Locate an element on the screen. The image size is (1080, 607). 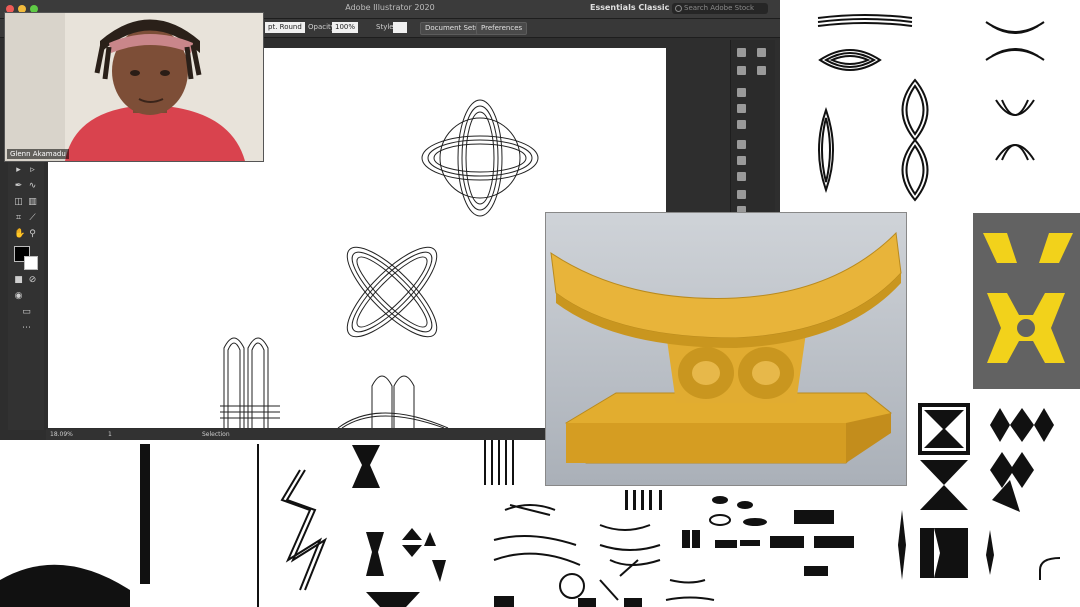
presenter-image is located at coordinates (134, 87).